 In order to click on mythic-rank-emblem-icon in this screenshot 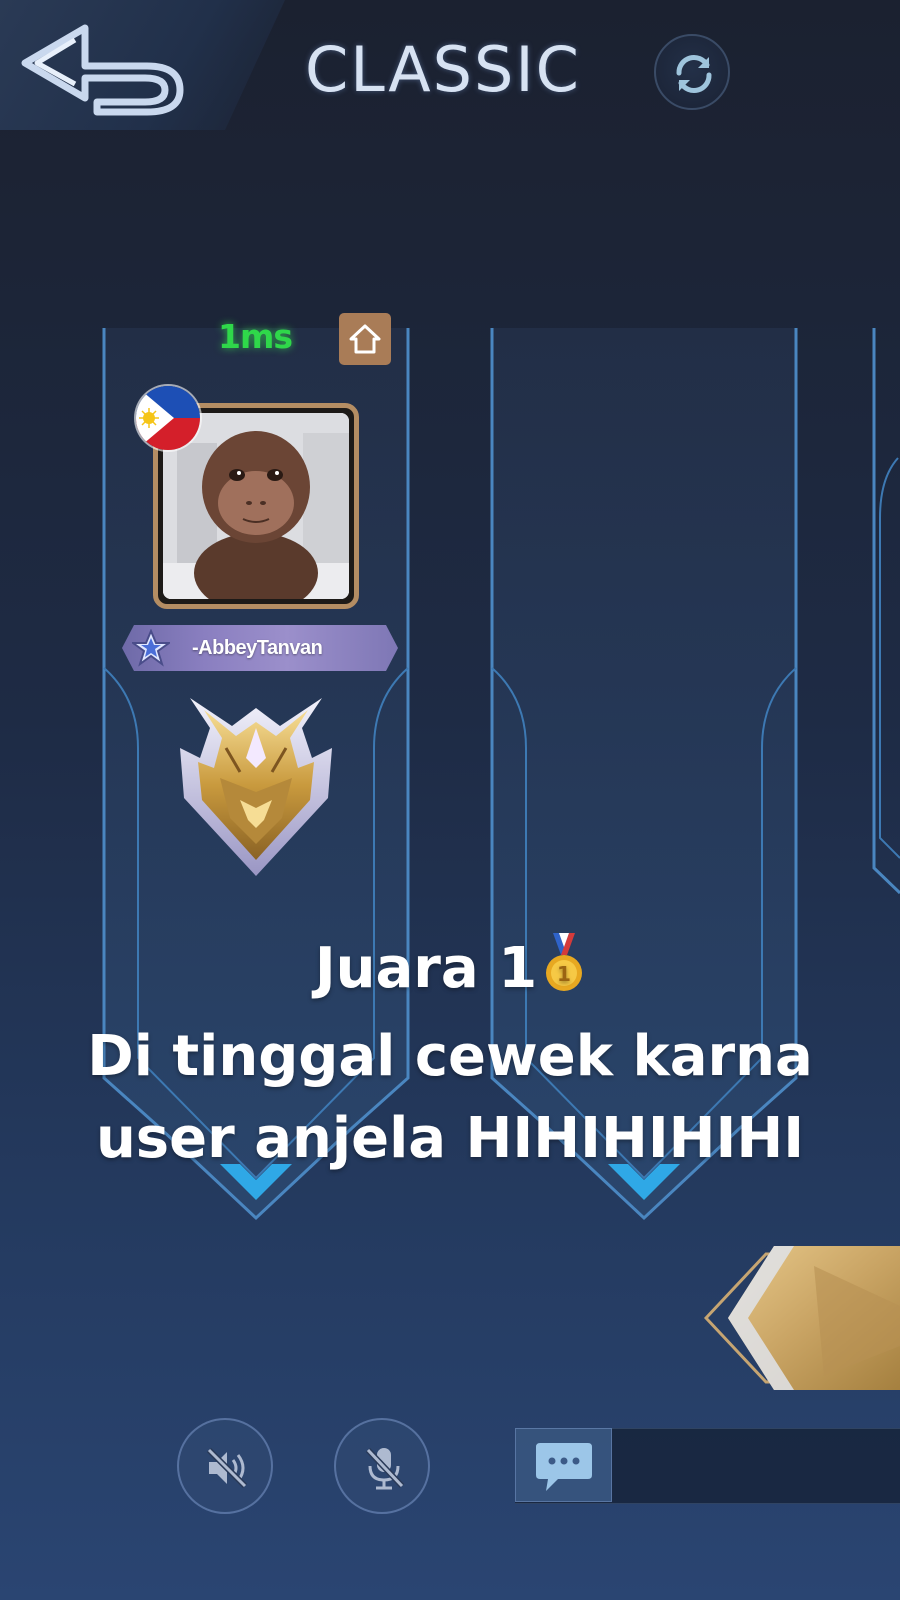, I will do `click(256, 787)`.